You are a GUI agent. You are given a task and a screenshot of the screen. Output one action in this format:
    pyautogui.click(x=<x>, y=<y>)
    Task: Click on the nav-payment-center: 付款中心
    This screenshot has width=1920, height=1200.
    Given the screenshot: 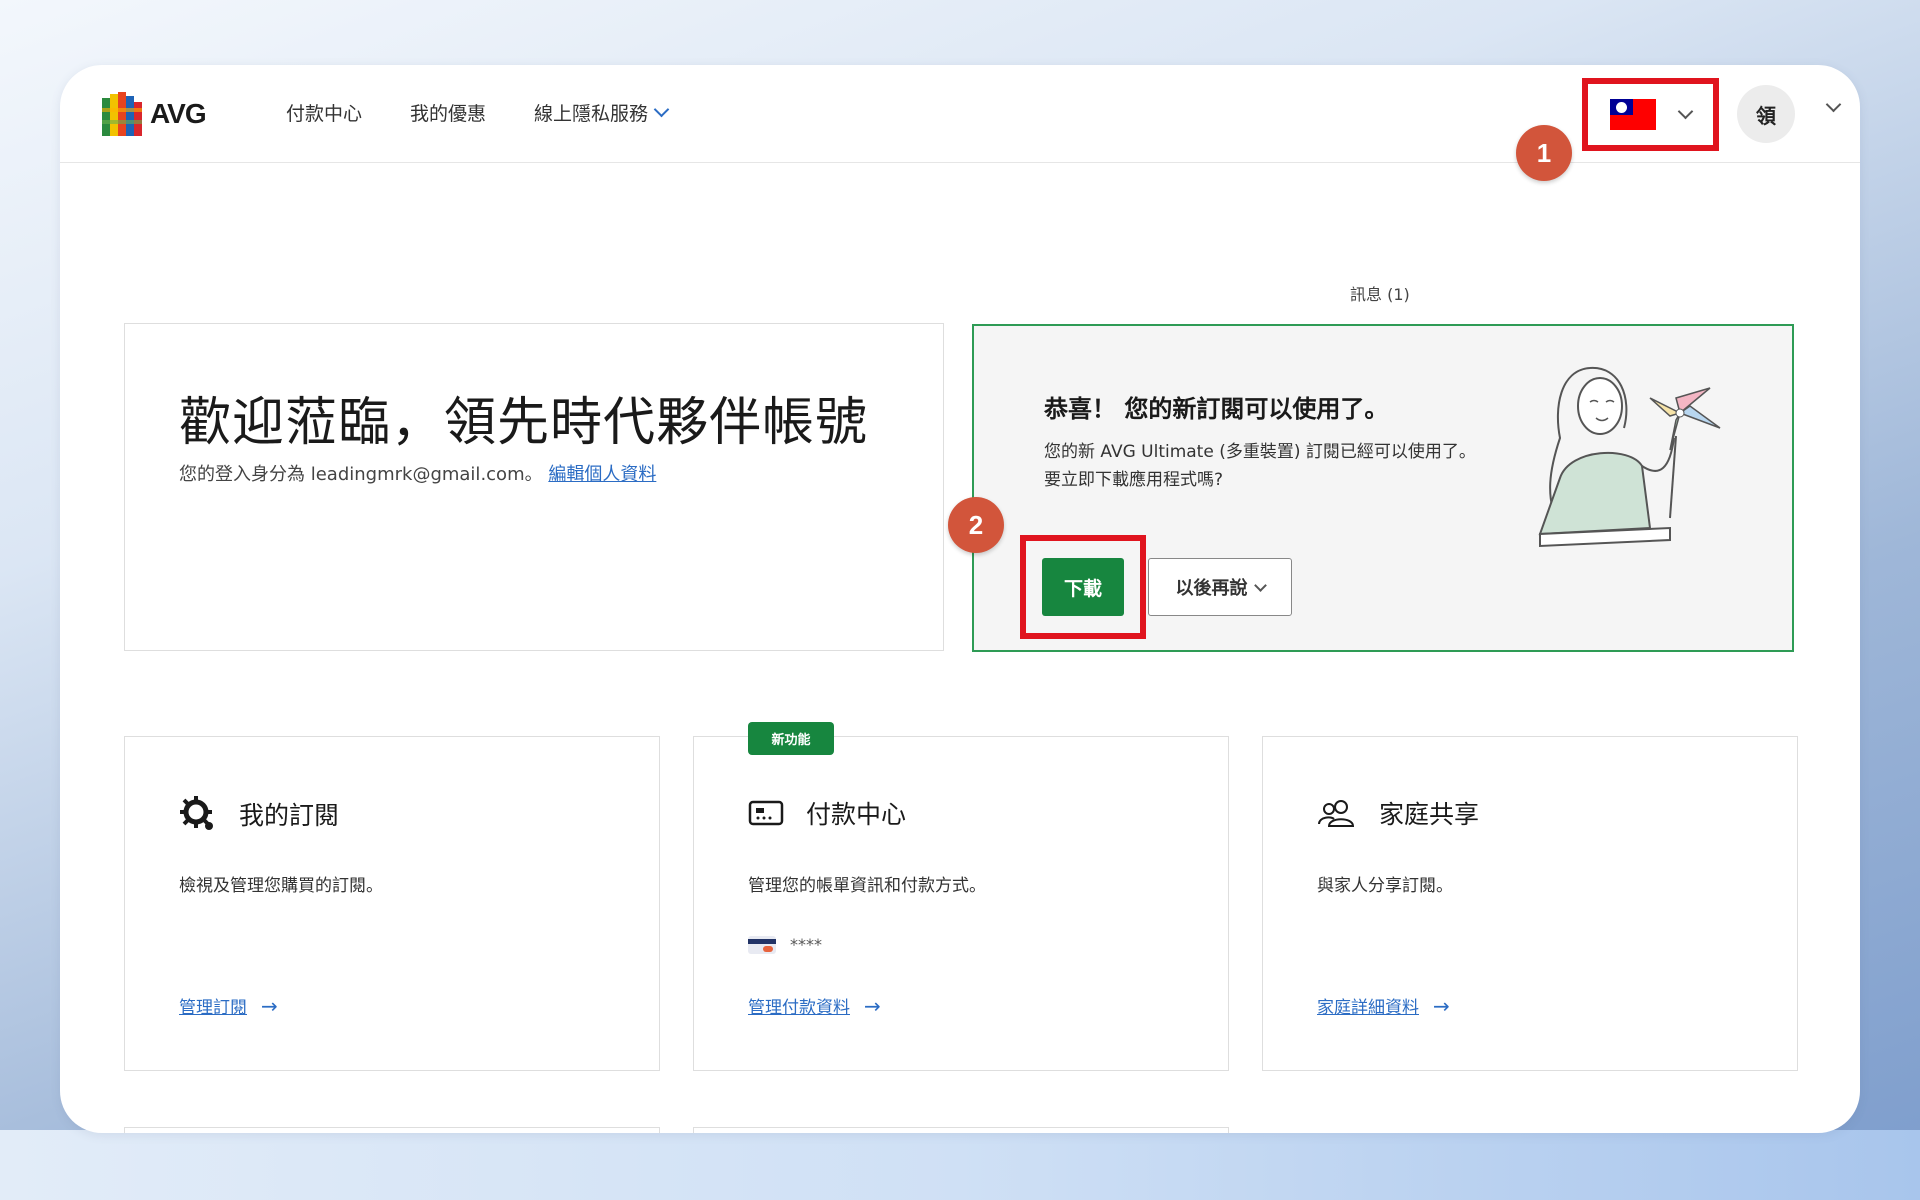 What is the action you would take?
    pyautogui.click(x=324, y=112)
    